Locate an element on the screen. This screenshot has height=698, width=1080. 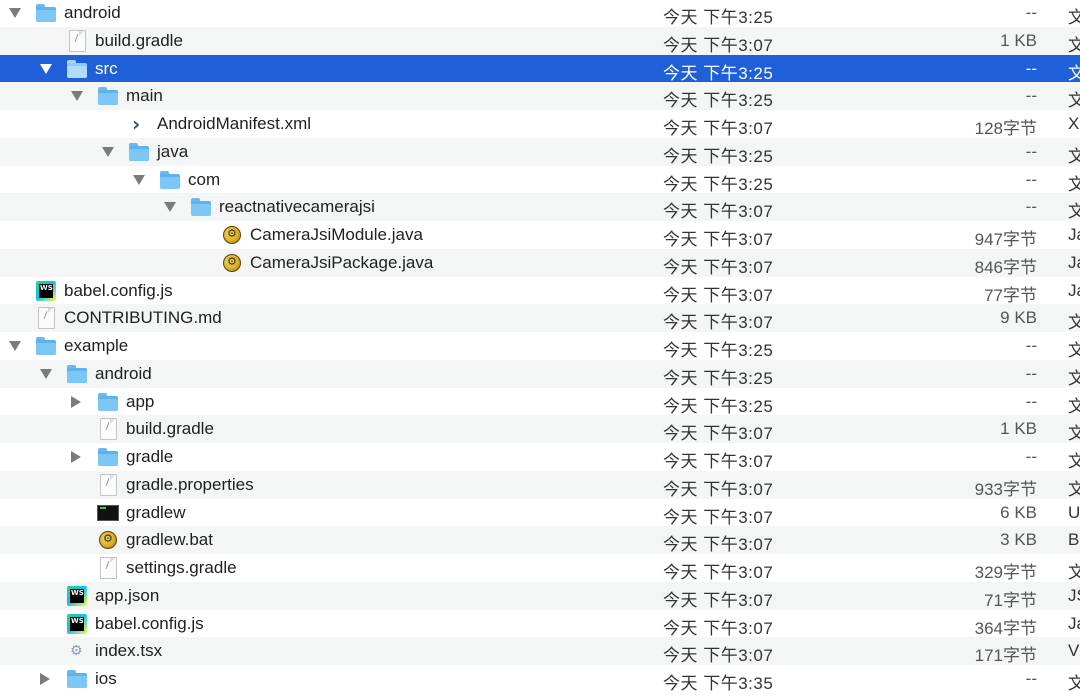
date-modified: 今天 下午3:35 is located at coordinates (718, 683).